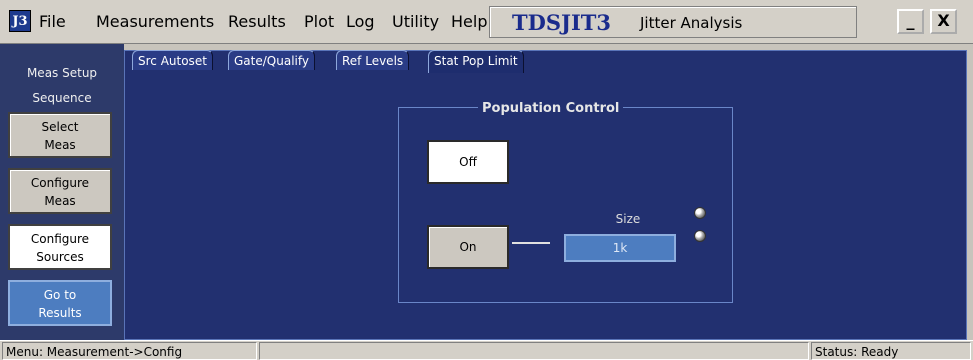 Image resolution: width=973 pixels, height=360 pixels. What do you see at coordinates (628, 219) in the screenshot?
I see `size-label: Size` at bounding box center [628, 219].